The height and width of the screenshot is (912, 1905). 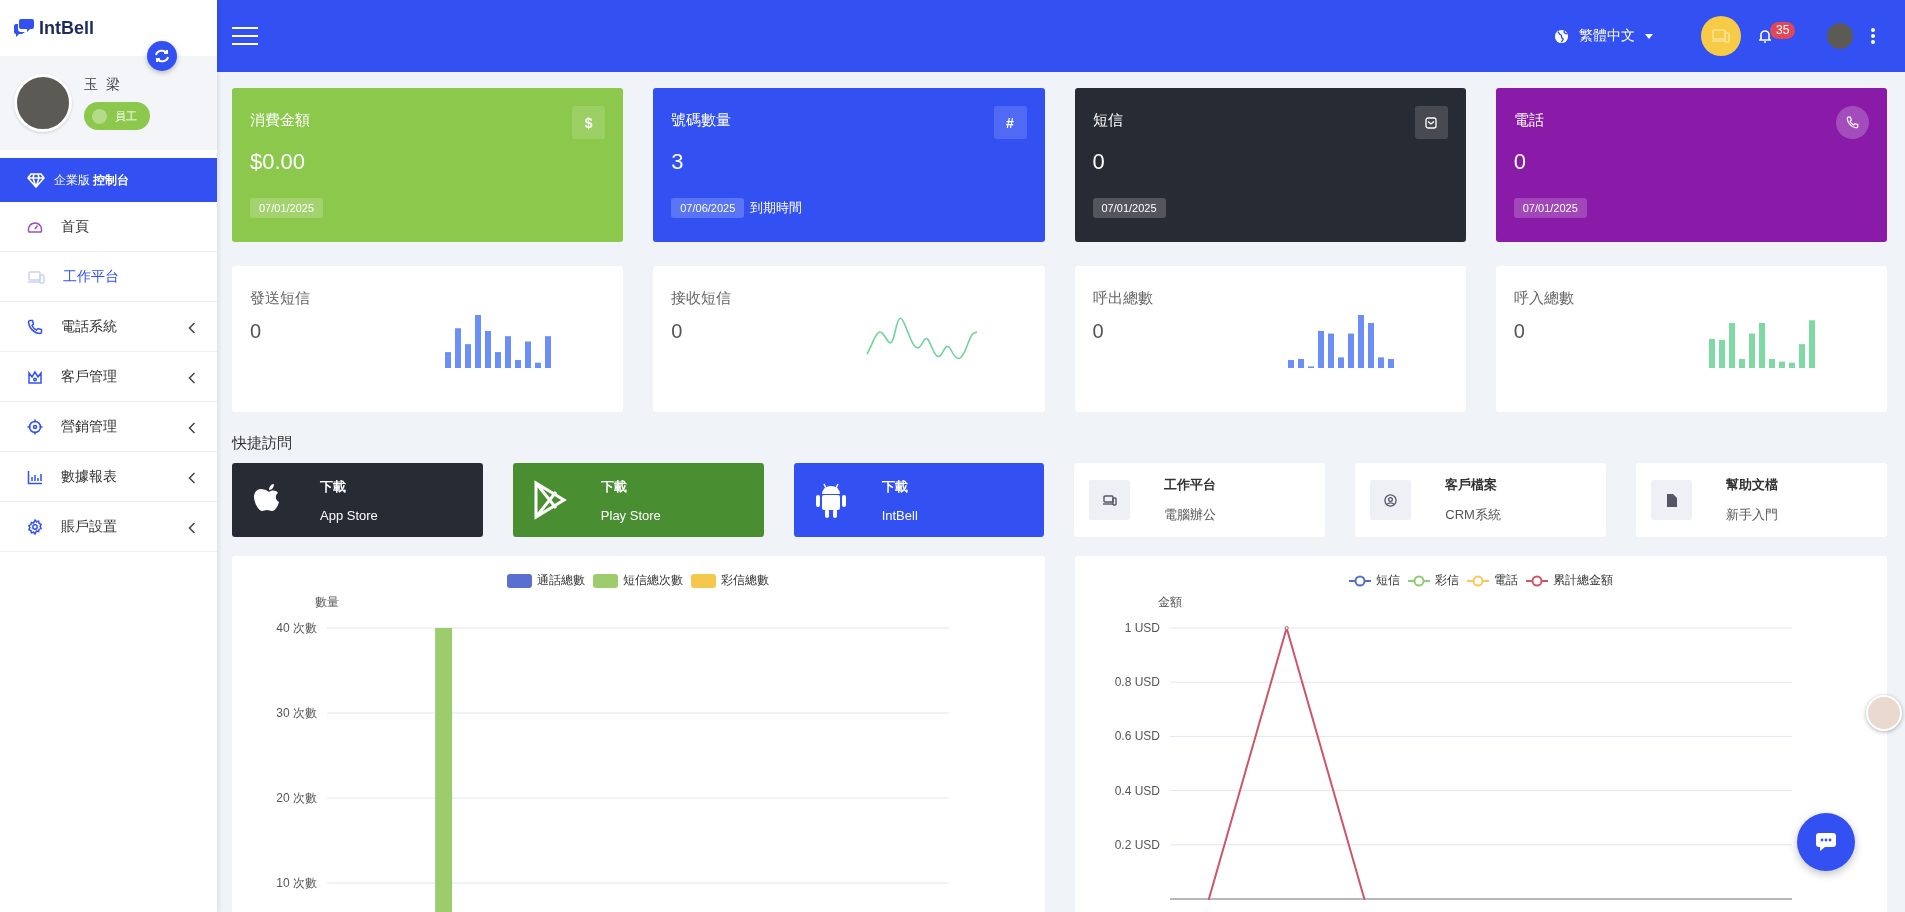 I want to click on workspace-button, so click(x=1721, y=36).